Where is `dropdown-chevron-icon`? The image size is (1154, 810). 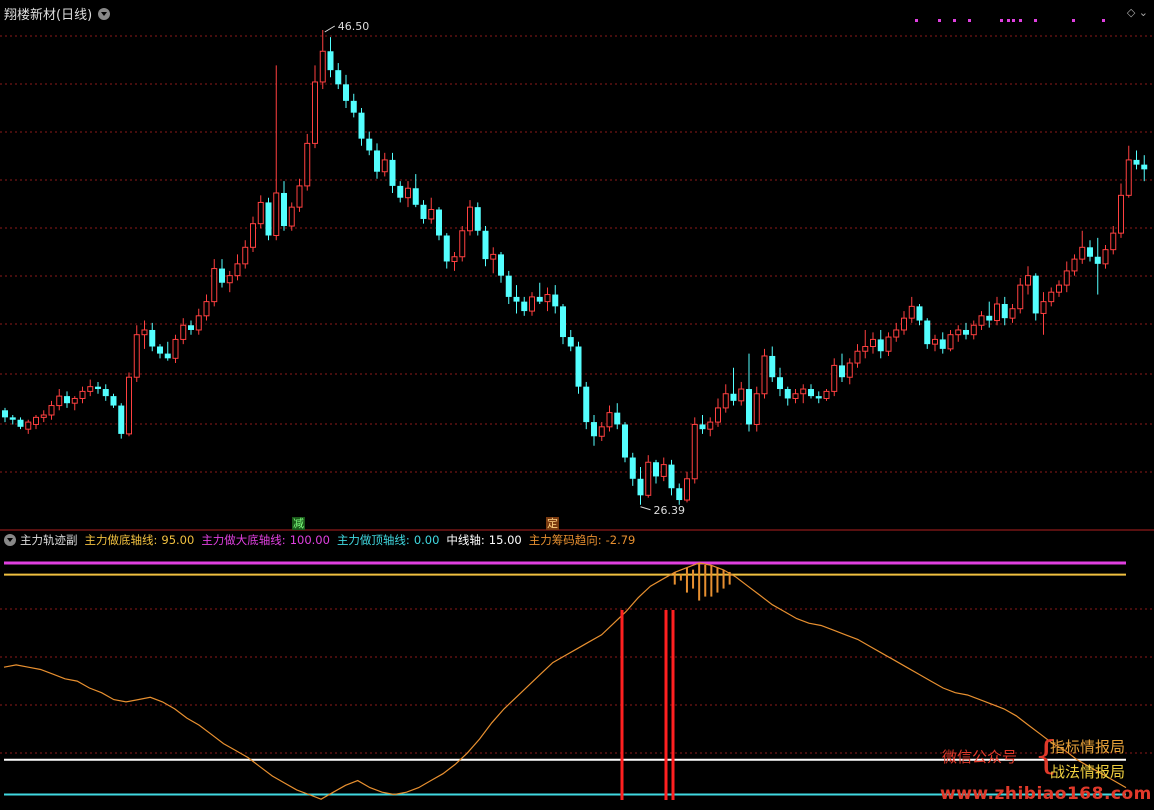 dropdown-chevron-icon is located at coordinates (104, 13).